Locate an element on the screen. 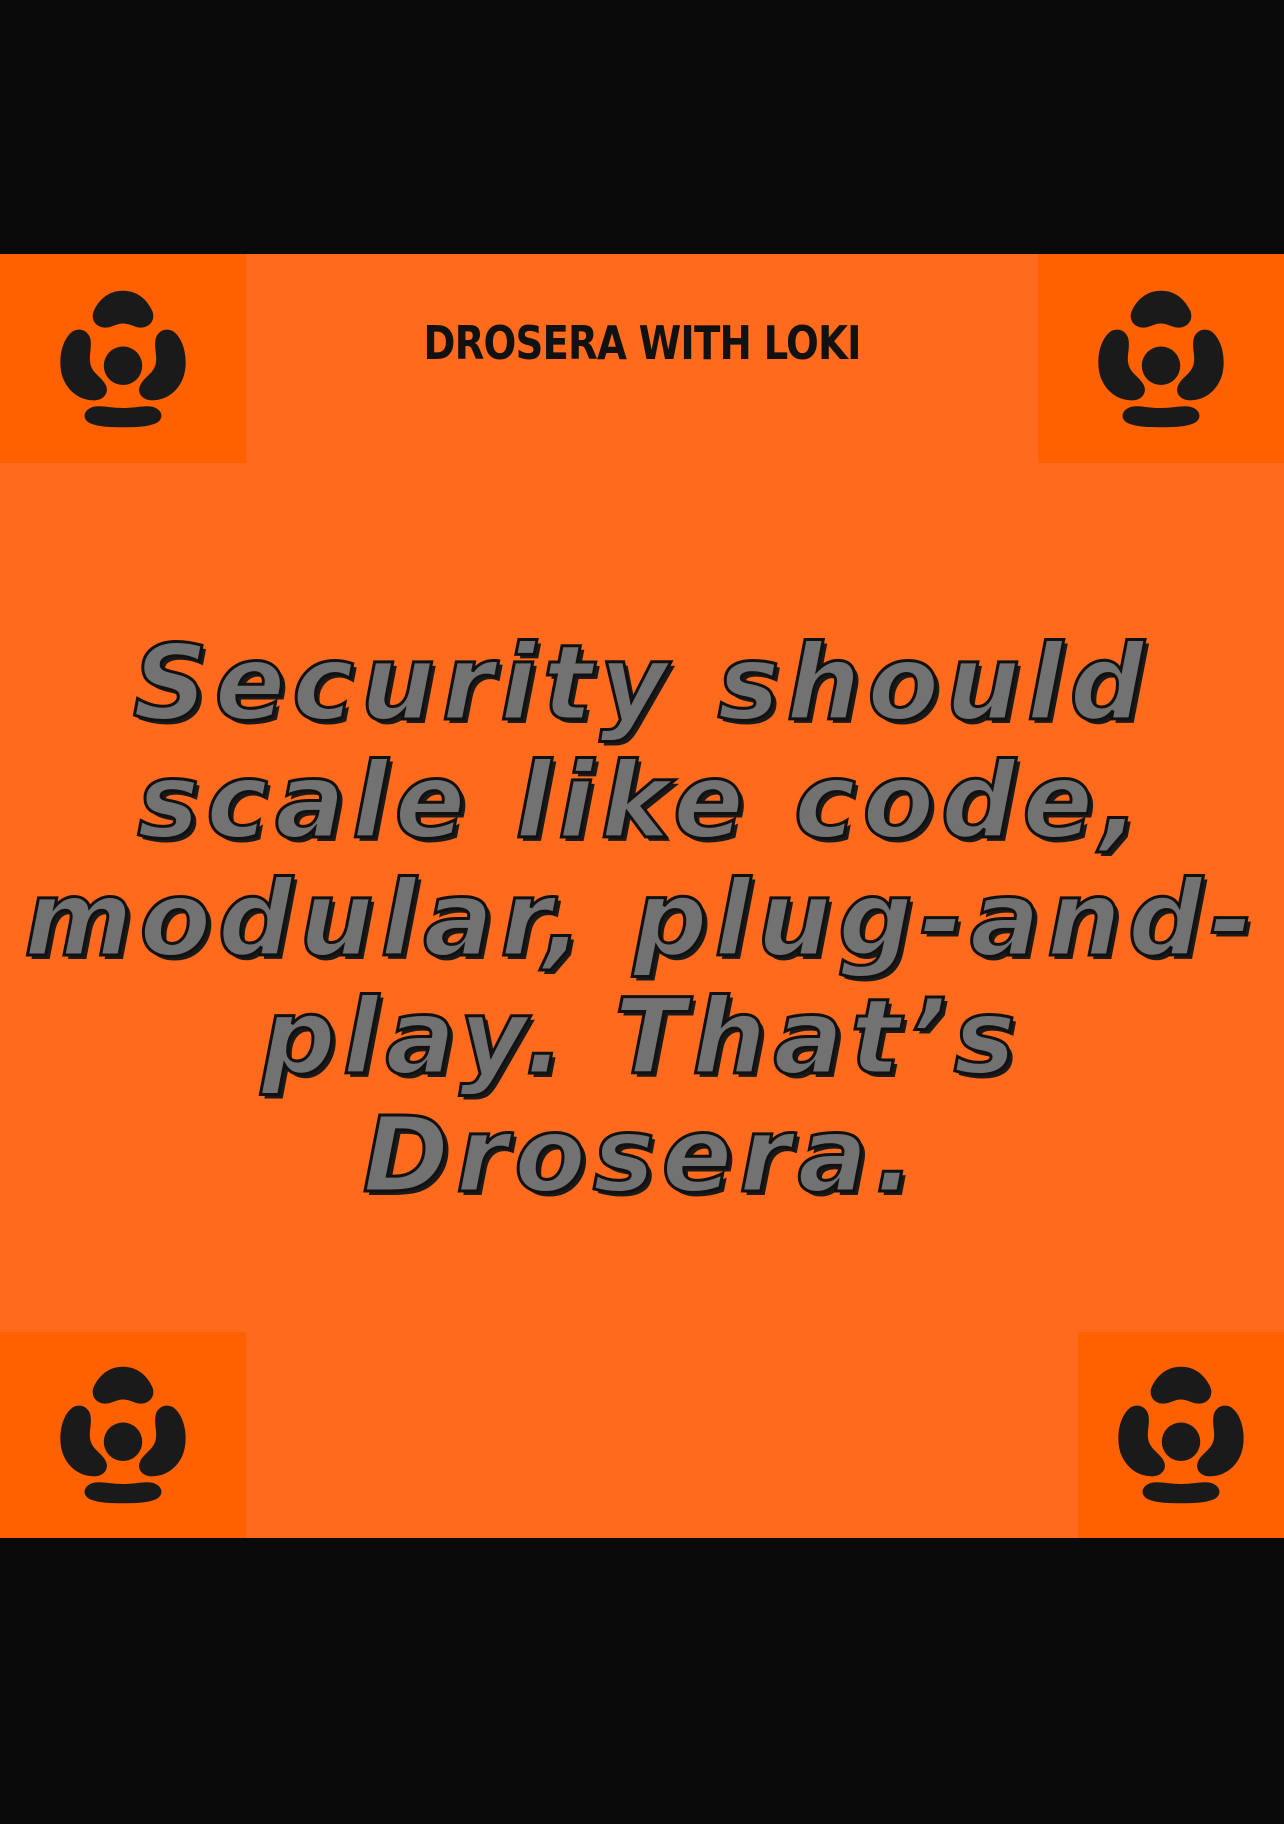 The image size is (1284, 1824). quote-line: Security should is located at coordinates (641, 683).